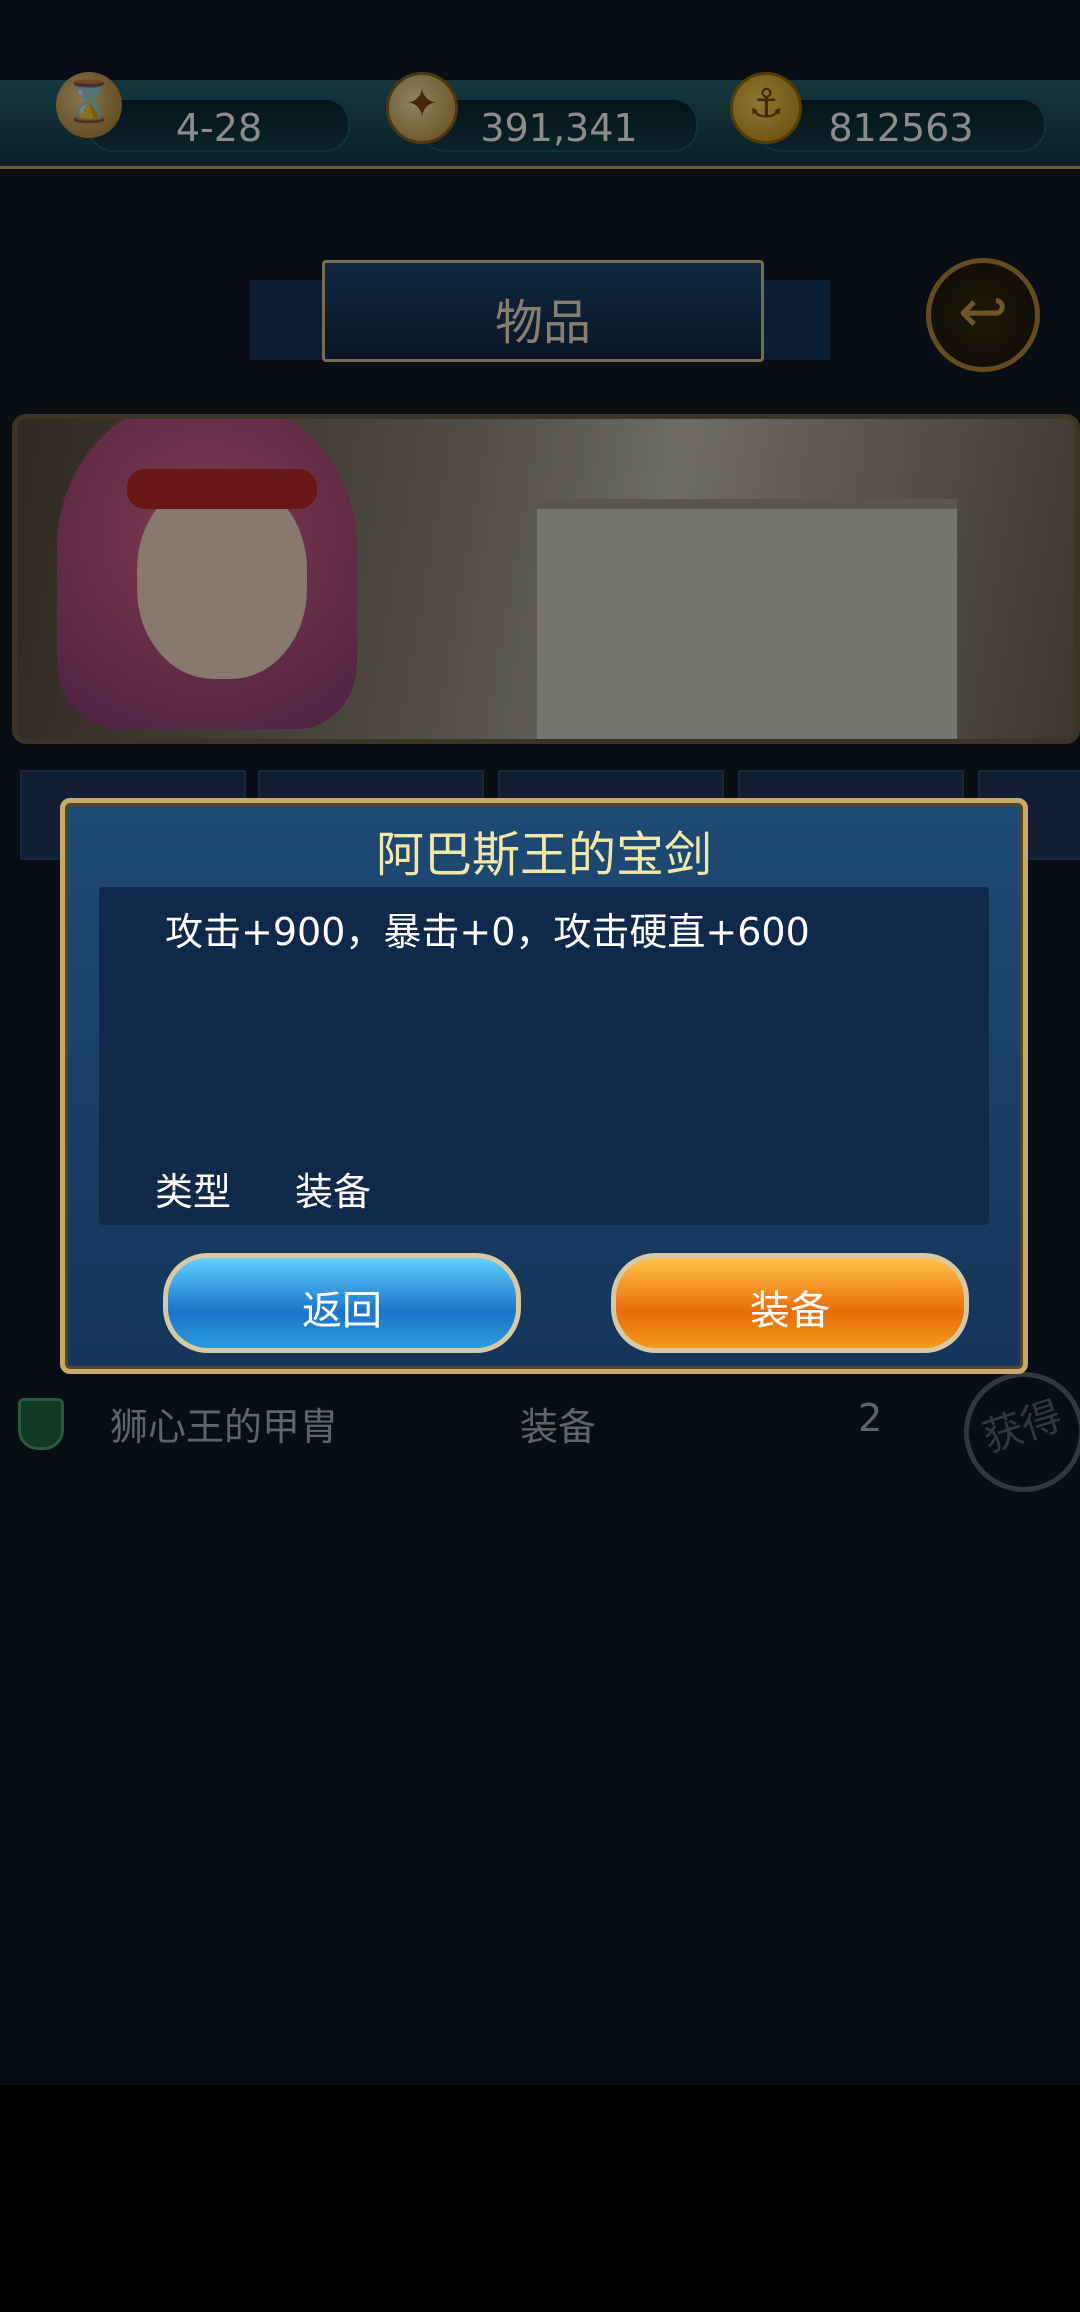 This screenshot has width=1080, height=2312. I want to click on equip-button-label: 装备, so click(790, 1311).